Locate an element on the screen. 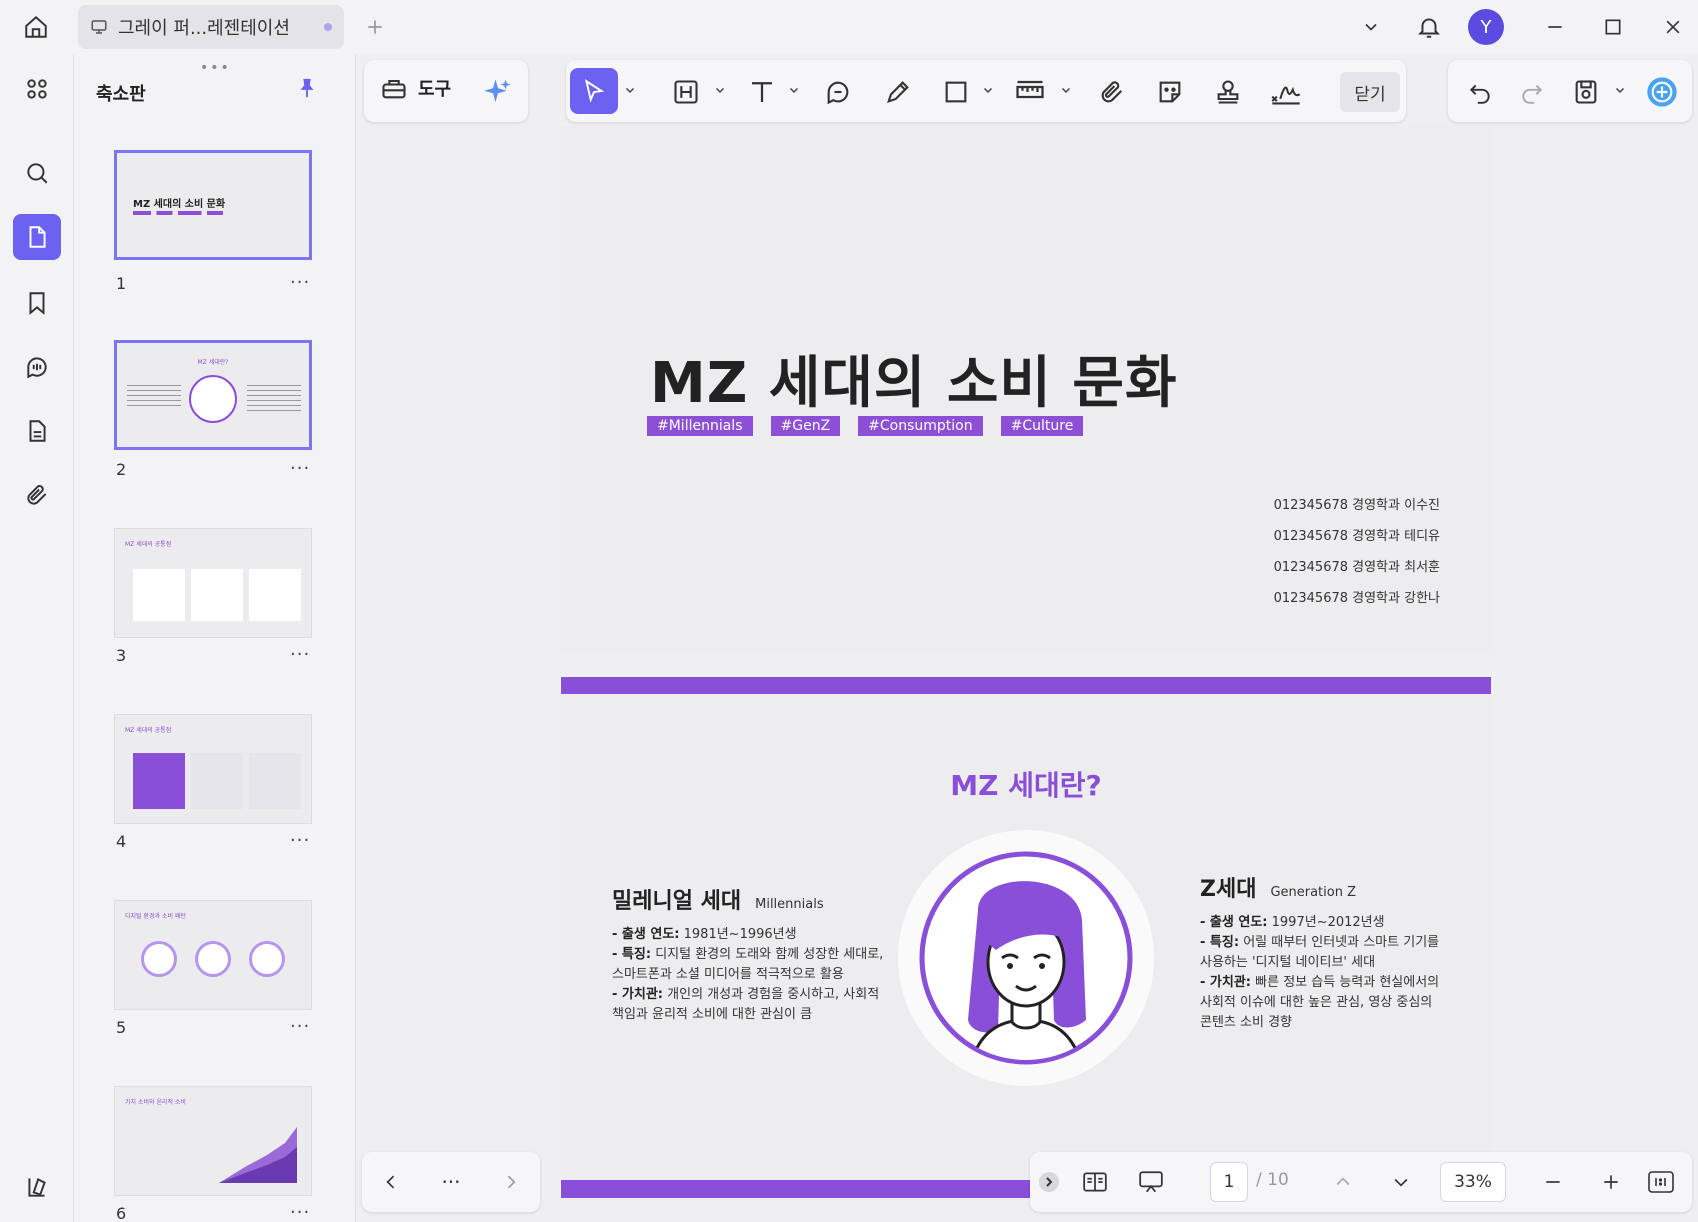 Image resolution: width=1698 pixels, height=1222 pixels. ai-assistant-button is located at coordinates (498, 92).